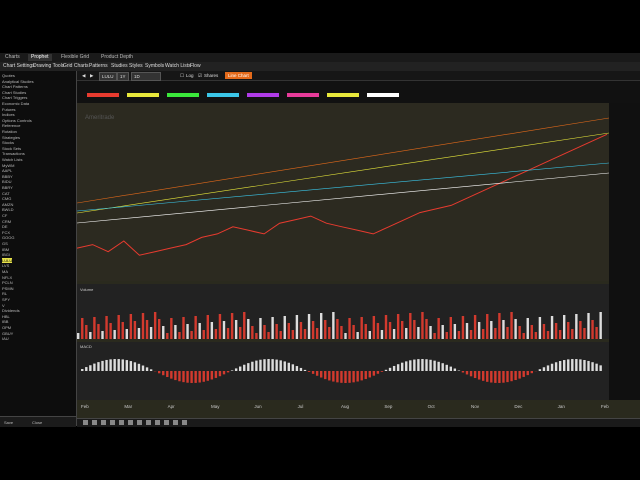 The width and height of the screenshot is (640, 480). What do you see at coordinates (119, 66) in the screenshot?
I see `menu-studies: Studies` at bounding box center [119, 66].